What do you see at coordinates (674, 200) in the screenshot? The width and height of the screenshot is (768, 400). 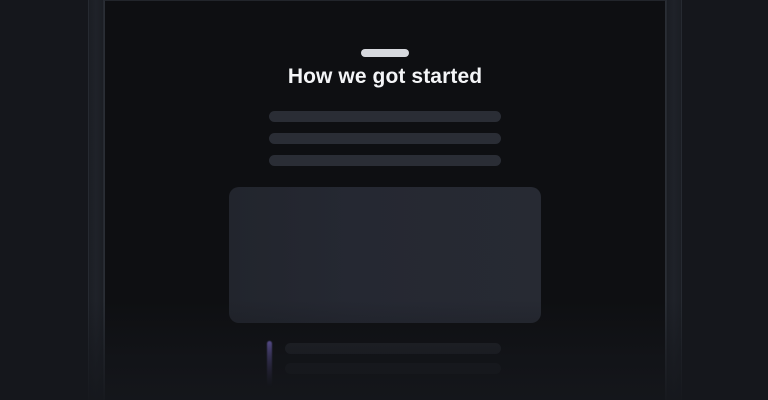 I see `right-side-rail` at bounding box center [674, 200].